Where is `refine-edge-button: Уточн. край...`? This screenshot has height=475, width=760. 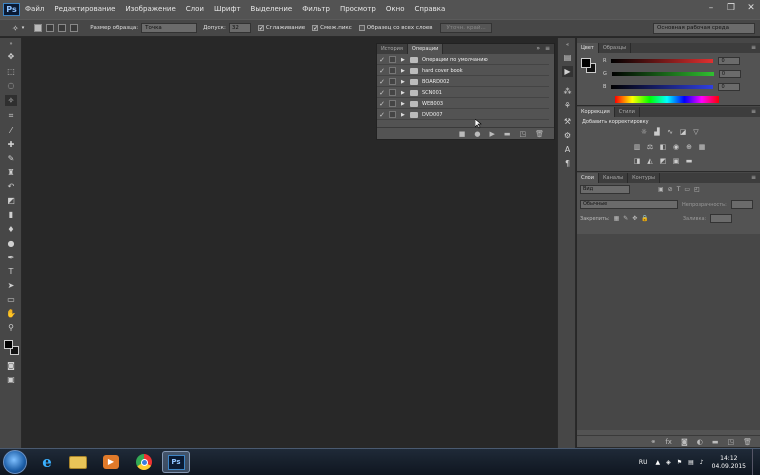 refine-edge-button: Уточн. край... is located at coordinates (466, 28).